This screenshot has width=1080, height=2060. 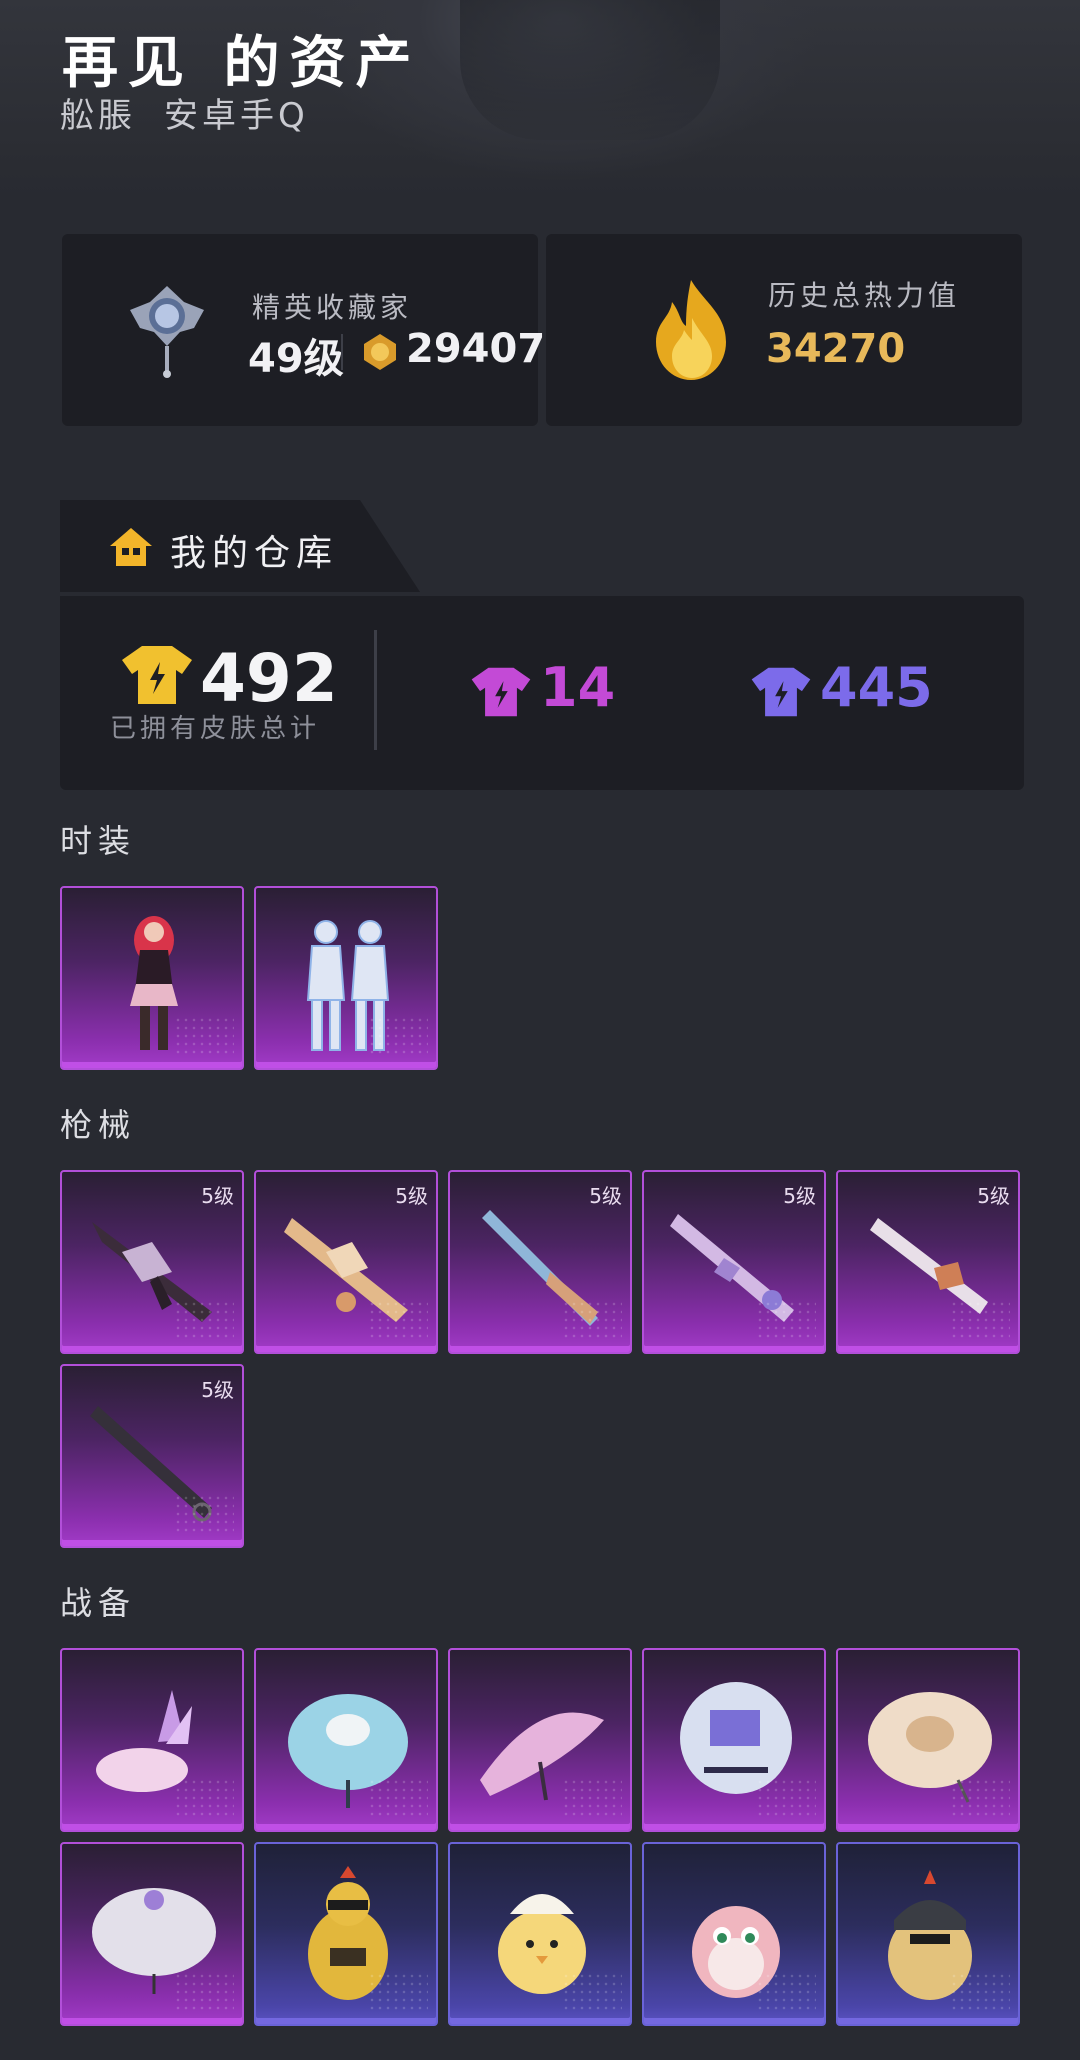 What do you see at coordinates (303, 330) in the screenshot?
I see `collector-card: 精英收藏家 49级 29407` at bounding box center [303, 330].